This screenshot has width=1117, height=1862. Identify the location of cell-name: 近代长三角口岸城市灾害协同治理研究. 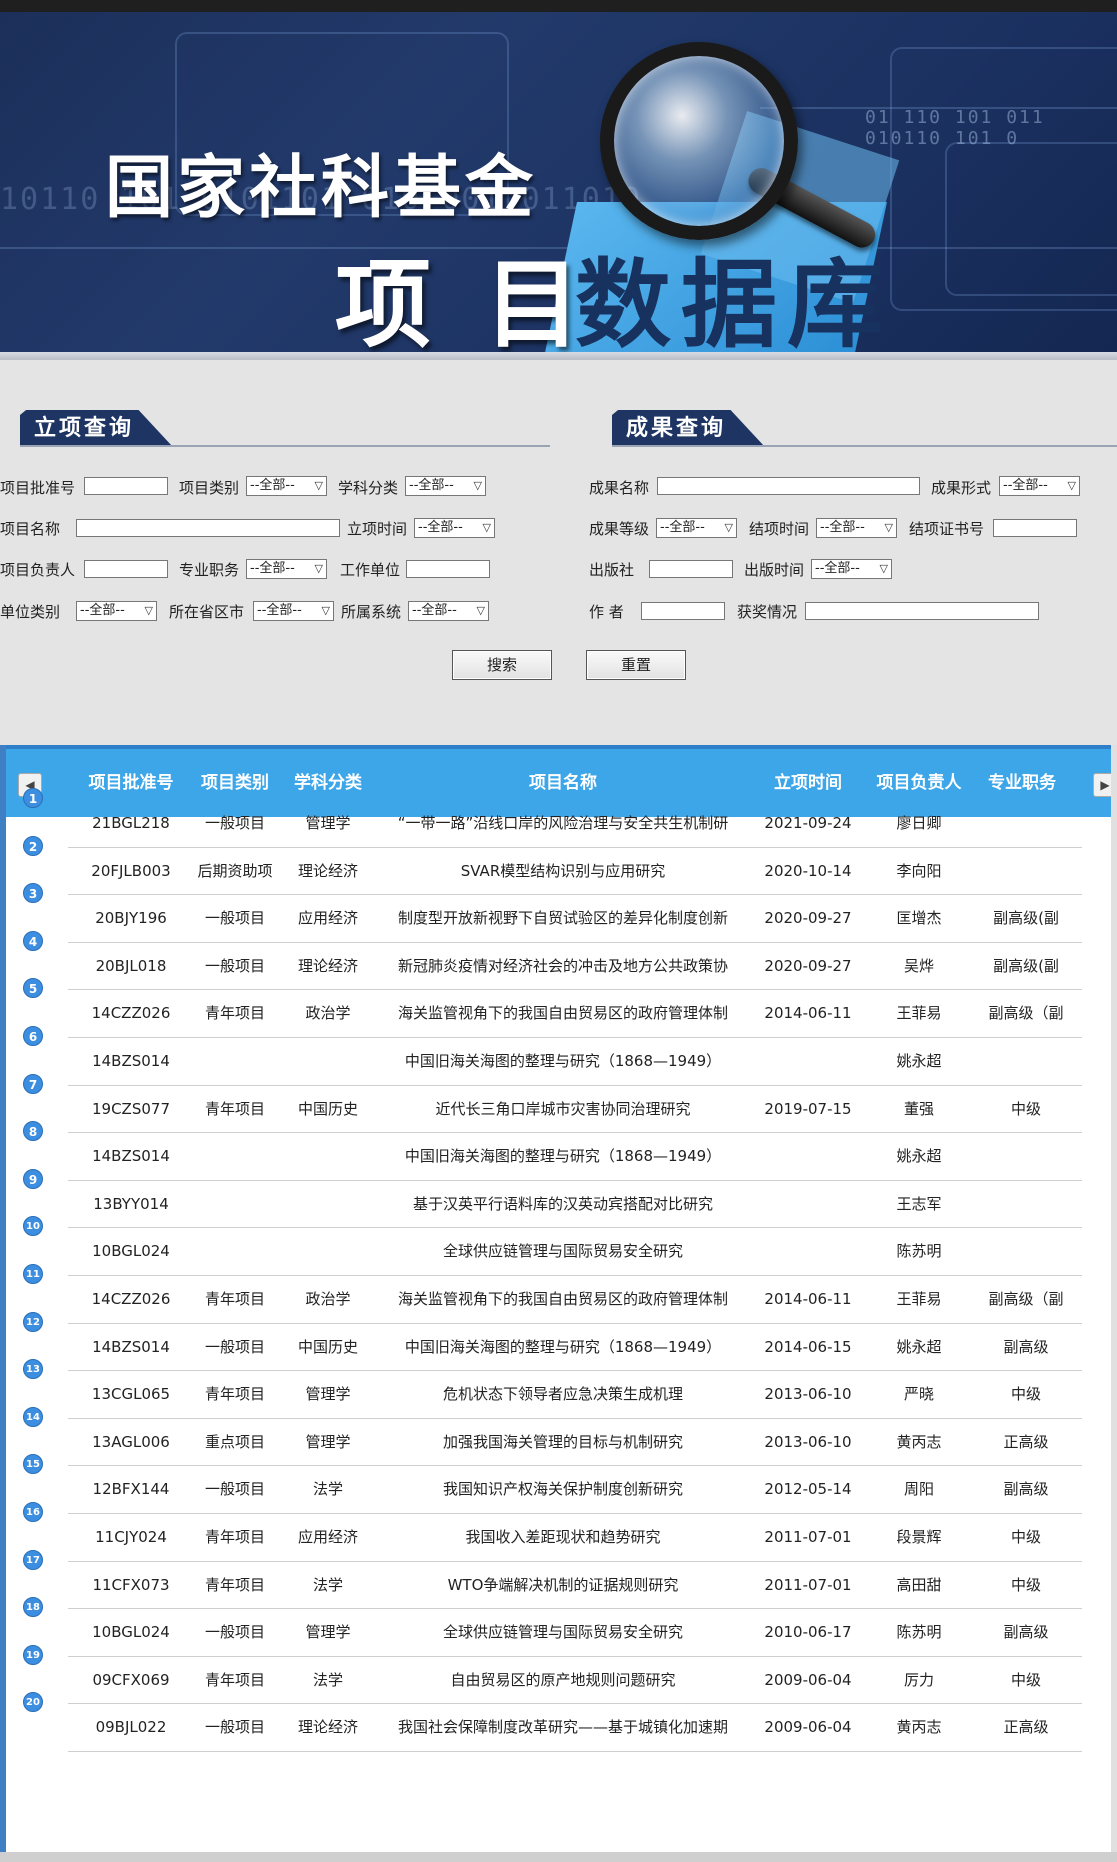
(563, 1109).